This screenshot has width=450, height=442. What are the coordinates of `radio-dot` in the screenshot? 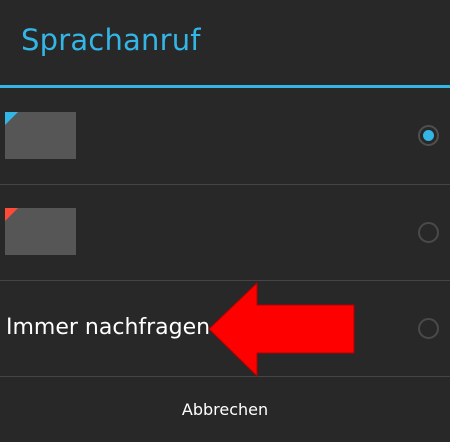 It's located at (428, 135).